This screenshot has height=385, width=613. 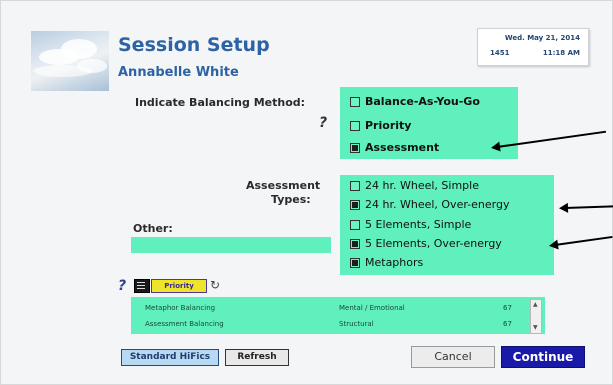 I want to click on time-text: 11:18 AM, so click(x=561, y=53).